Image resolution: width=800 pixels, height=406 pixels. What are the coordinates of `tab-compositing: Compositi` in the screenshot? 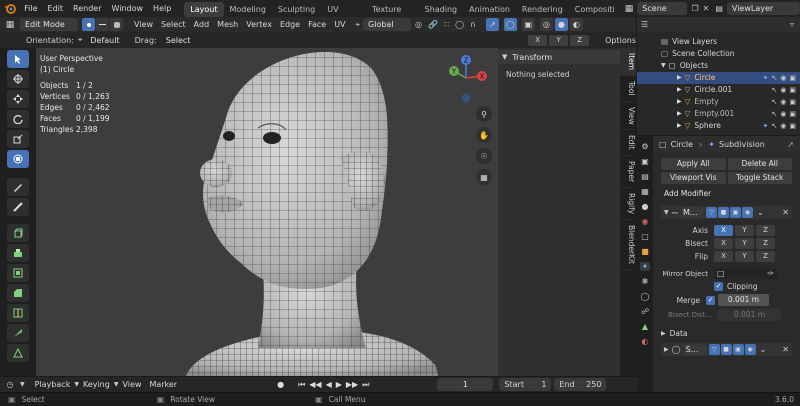 It's located at (595, 9).